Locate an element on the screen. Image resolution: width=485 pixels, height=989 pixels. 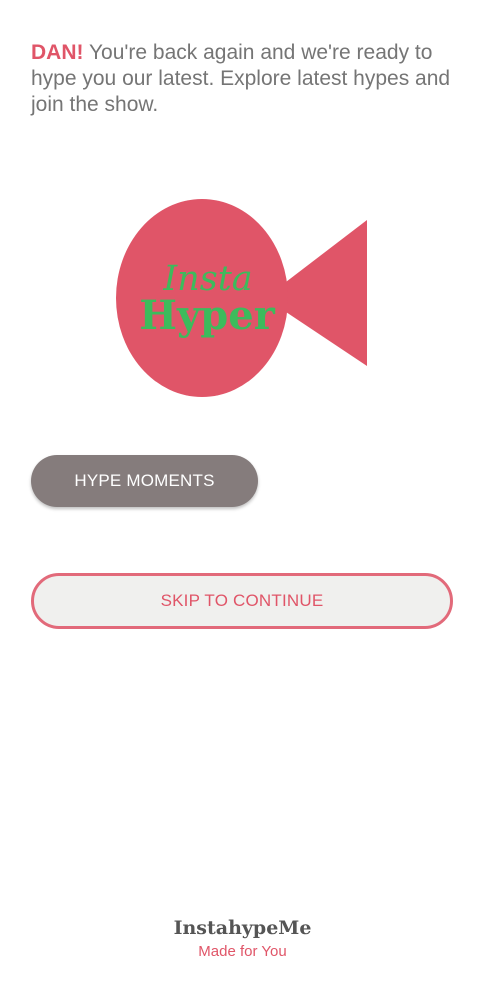
footer: InstahypeMe Made for You is located at coordinates (242, 939).